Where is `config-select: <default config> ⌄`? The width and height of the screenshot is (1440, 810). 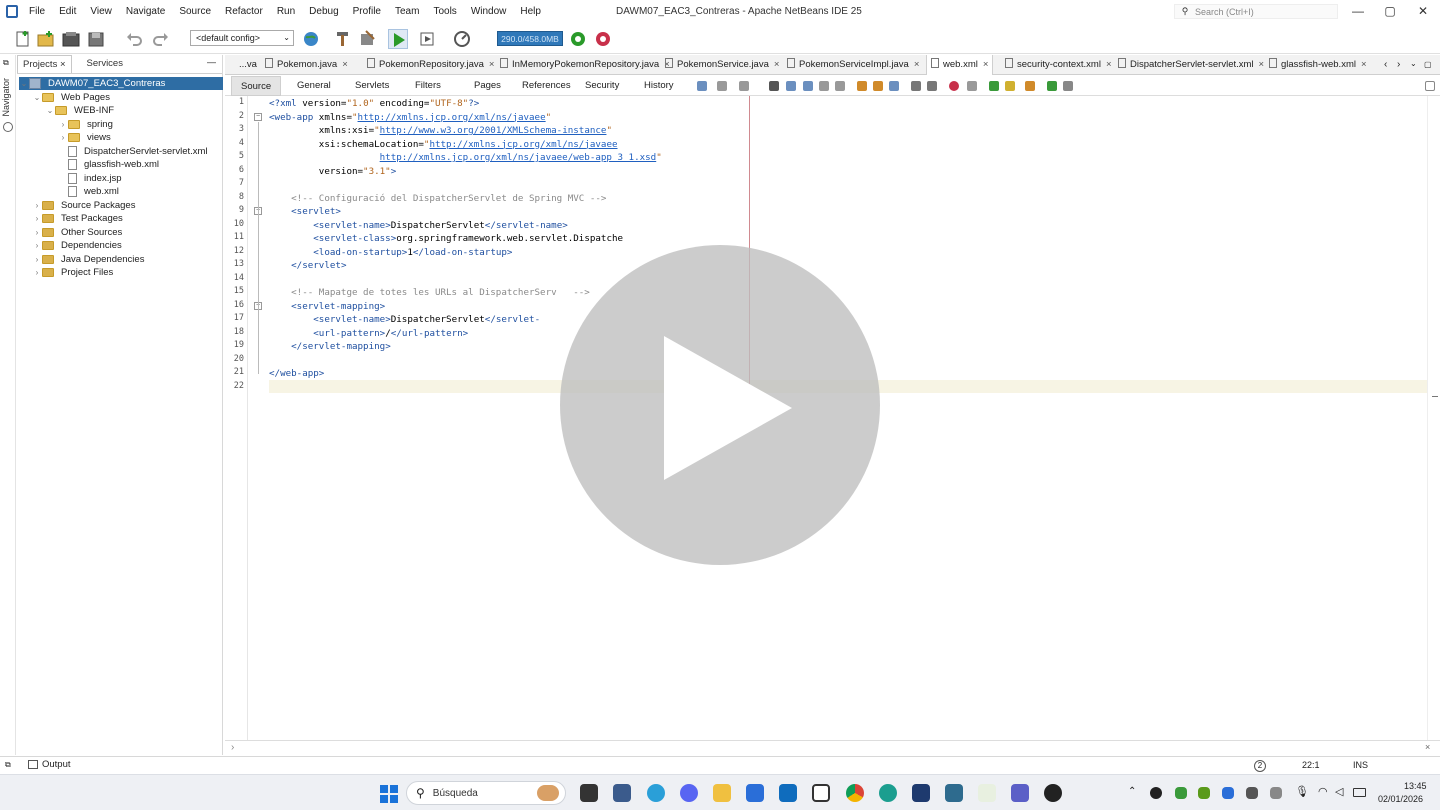
config-select: <default config> ⌄ is located at coordinates (242, 38).